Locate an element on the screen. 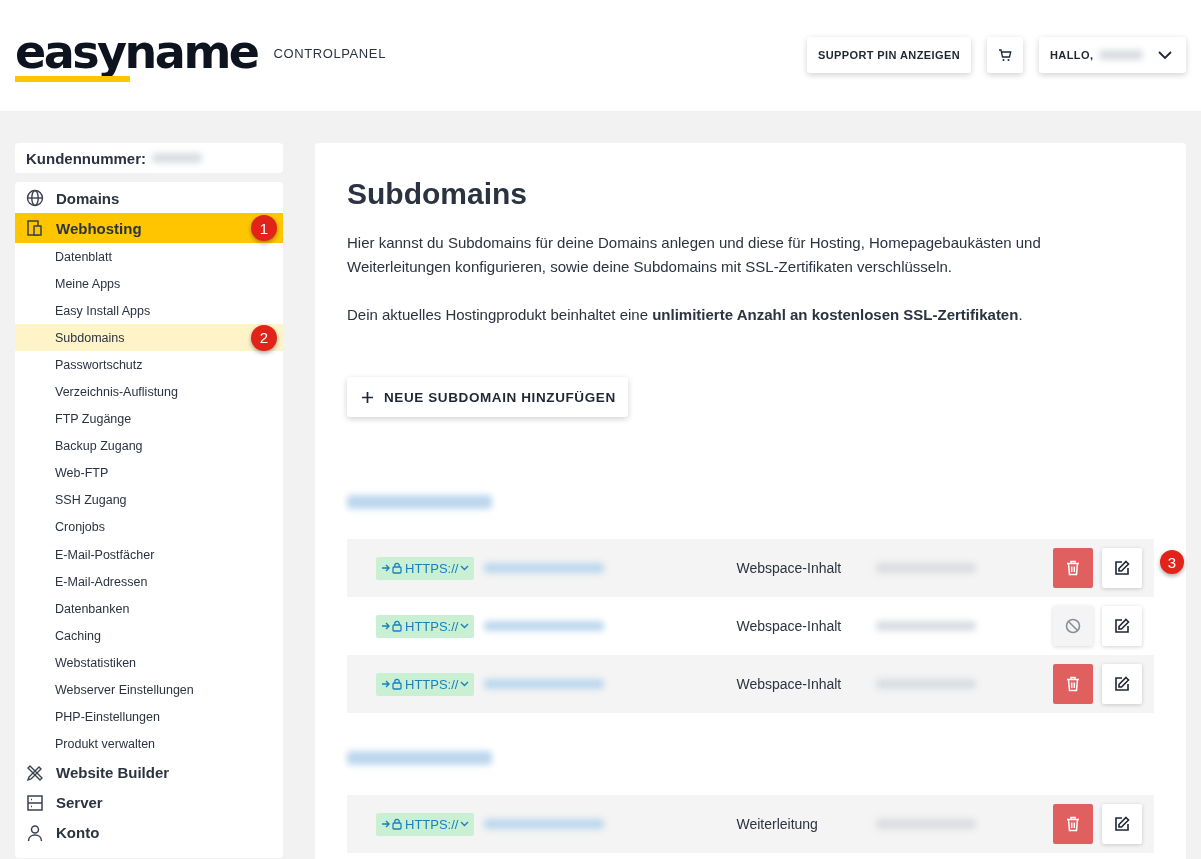 The height and width of the screenshot is (859, 1201). ssl-note: Dein aktuelles Hostingprodukt beinhaltet eine unlimitierte Anzahl an kostenlosen SSL-Zertifikaten. is located at coordinates (685, 315).